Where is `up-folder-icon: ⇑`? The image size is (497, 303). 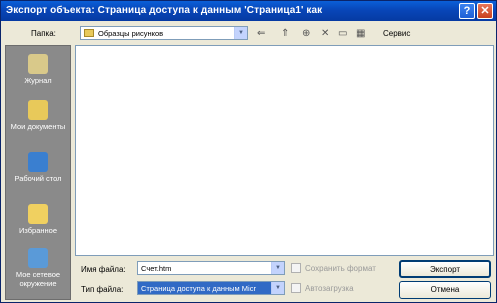 up-folder-icon: ⇑ is located at coordinates (285, 33).